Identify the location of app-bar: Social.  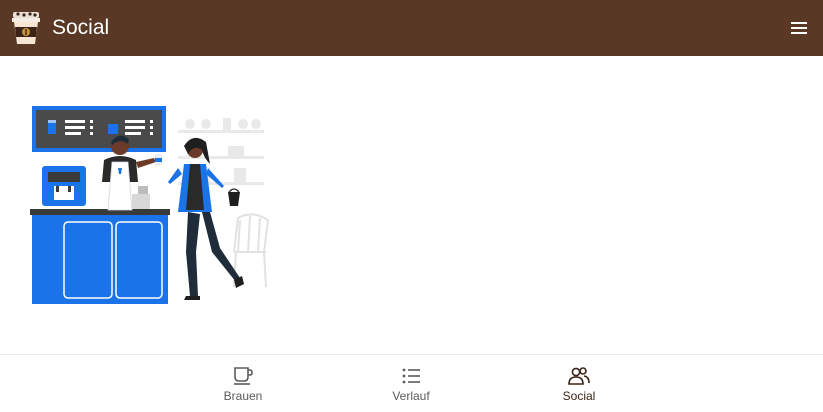
(411, 28).